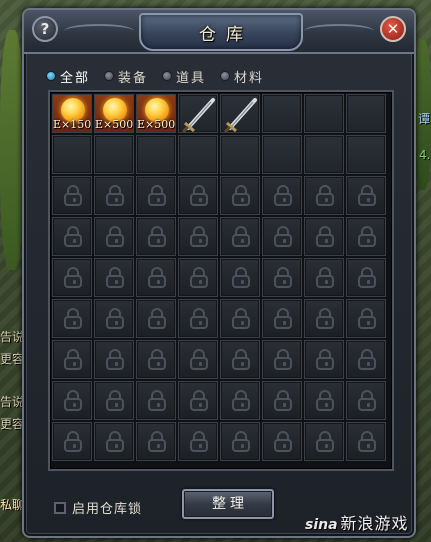  Describe the element at coordinates (45, 29) in the screenshot. I see `help-button: ?` at that location.